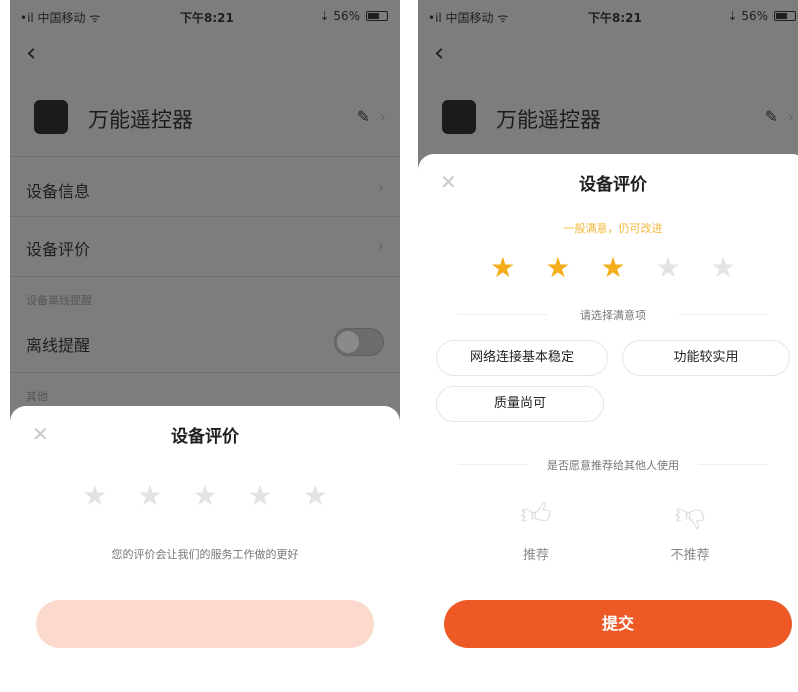 This screenshot has width=798, height=692. What do you see at coordinates (613, 228) in the screenshot?
I see `rating-message: 一般满意，仍可改进` at bounding box center [613, 228].